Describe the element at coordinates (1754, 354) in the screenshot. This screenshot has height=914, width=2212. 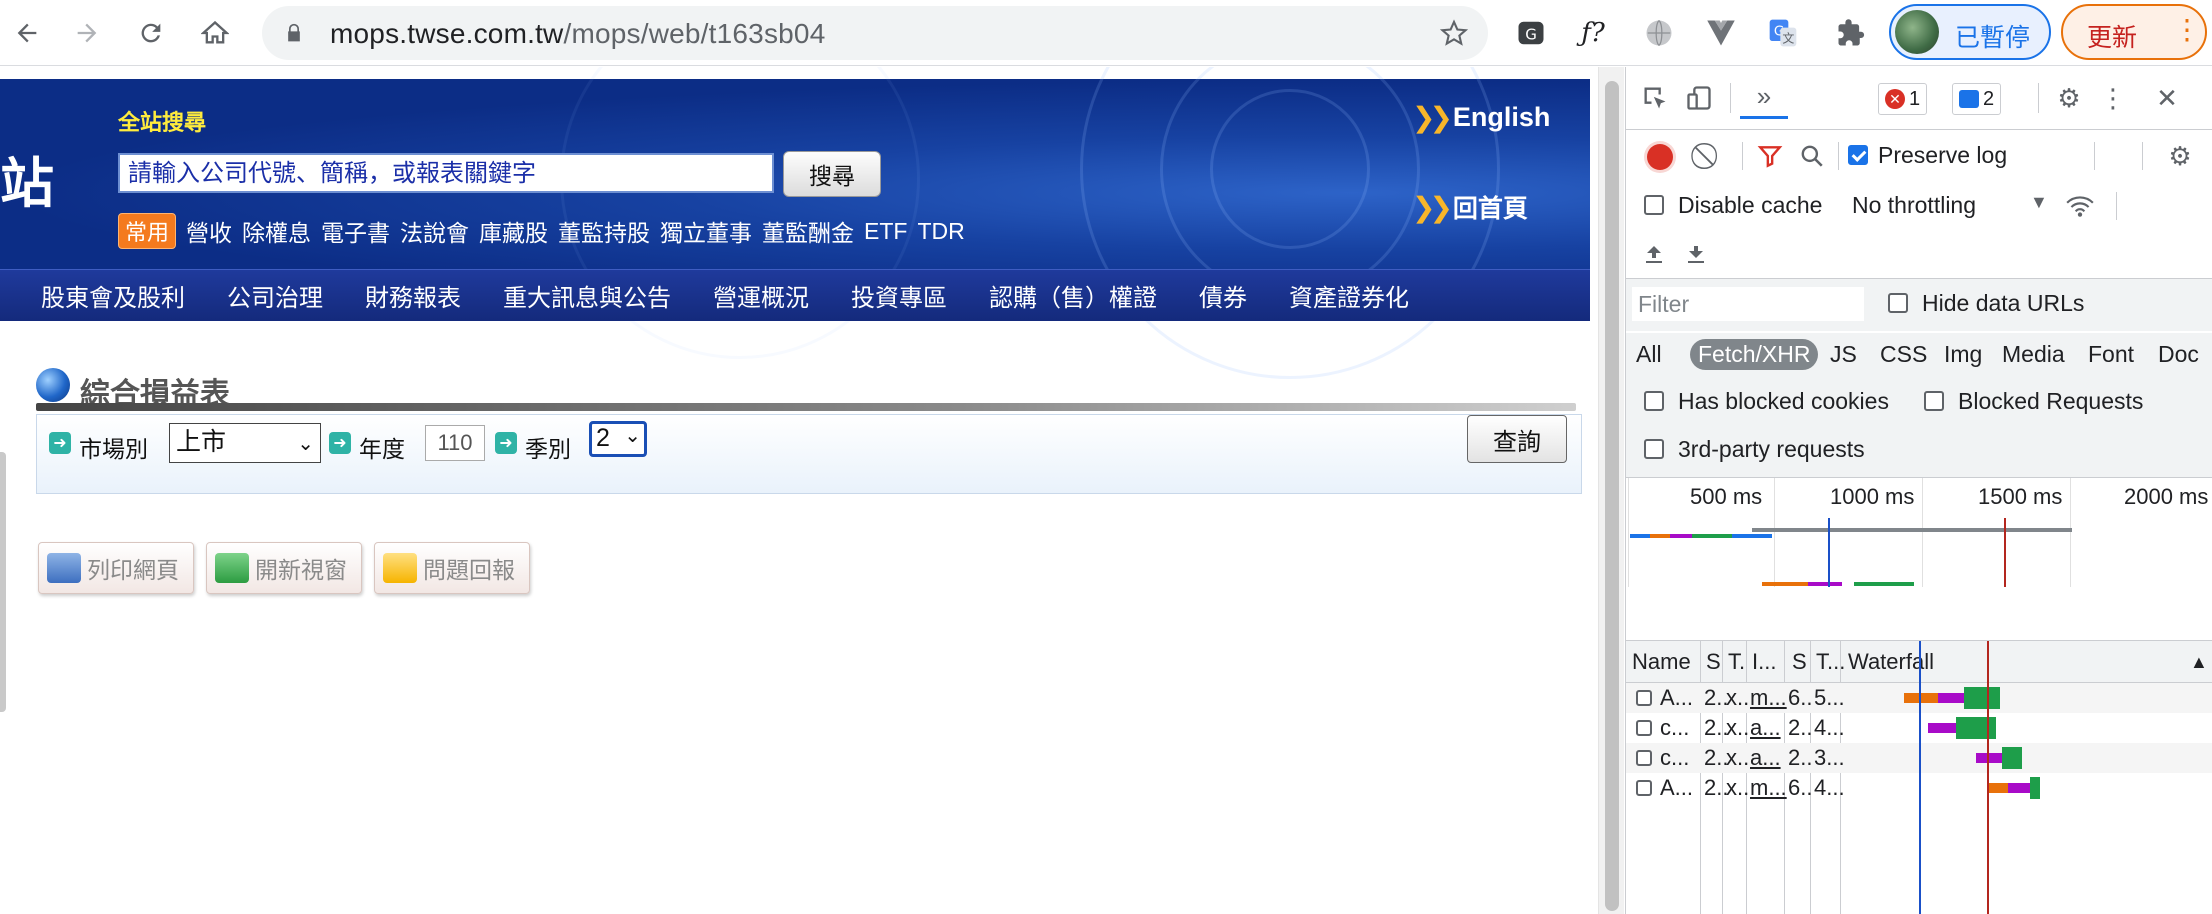
I see `type-filter-fetch-xhr: Fetch/XHR` at that location.